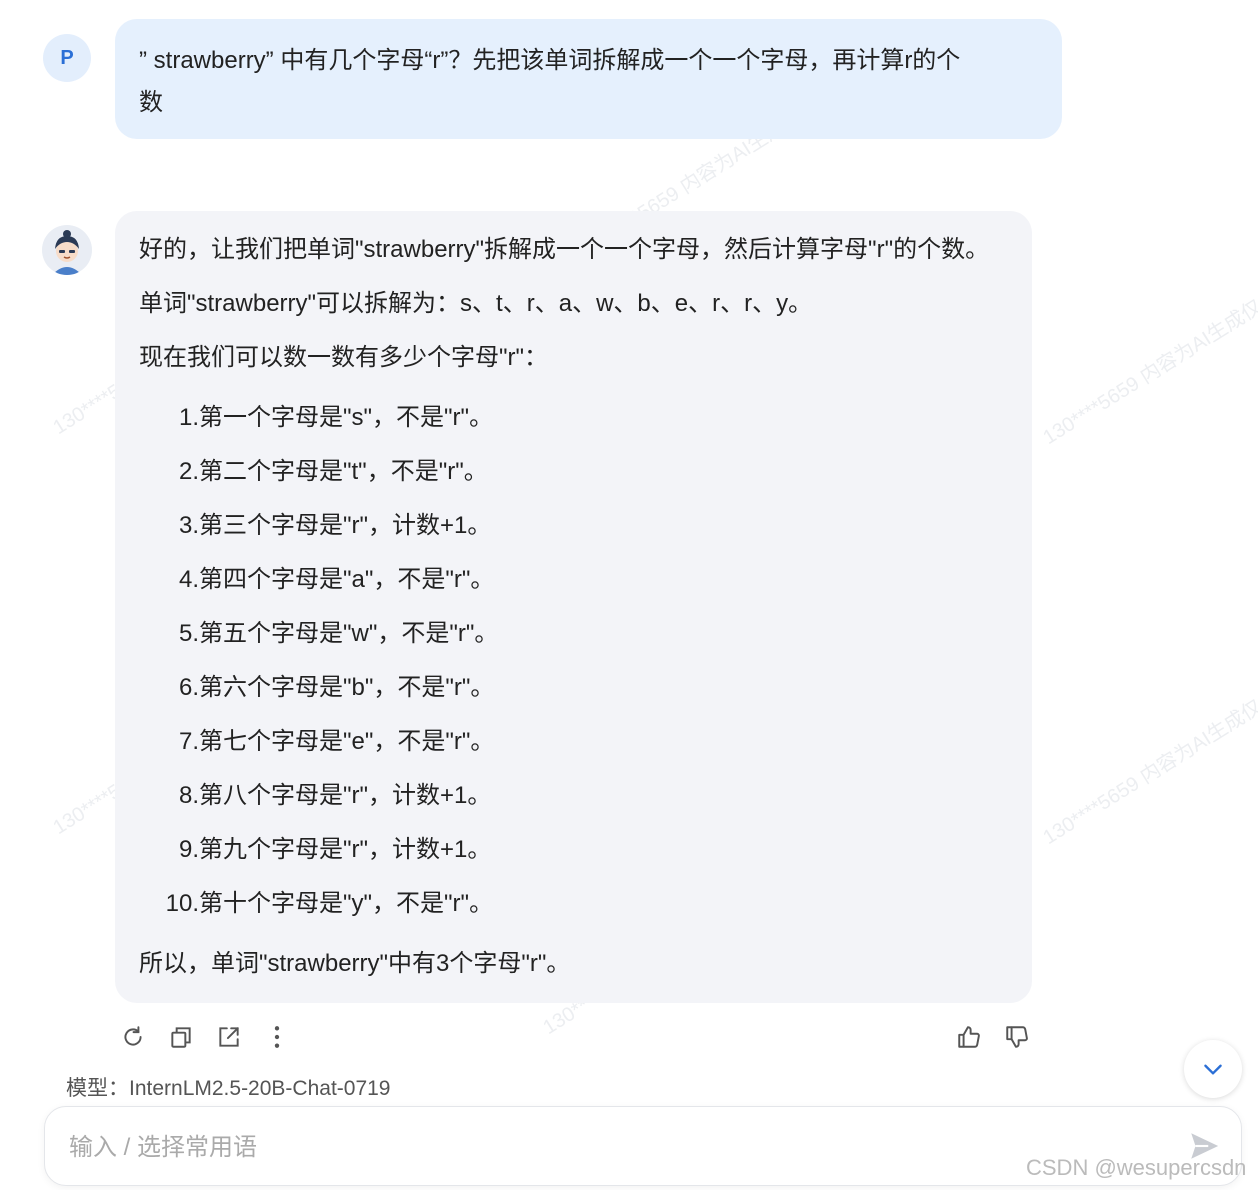  Describe the element at coordinates (344, 357) in the screenshot. I see `assistant-count-intro: 现在我们可以数一数有多少个字母"r"：` at that location.